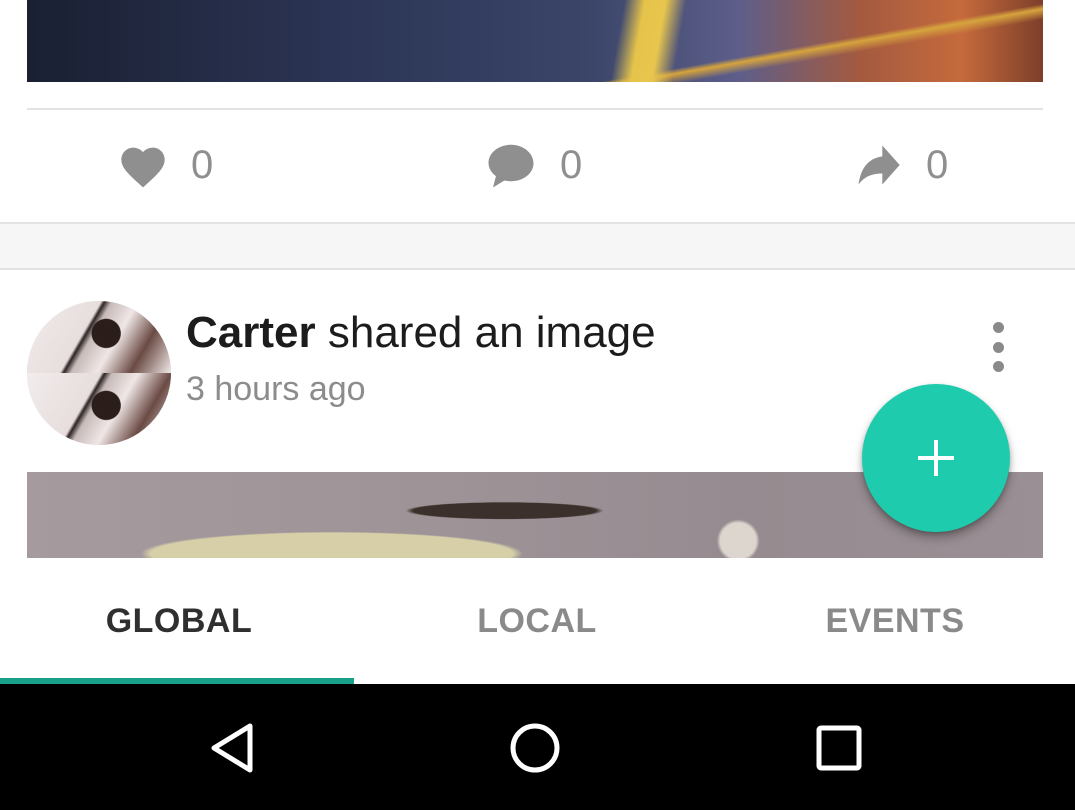  I want to click on post-image-previous, so click(535, 41).